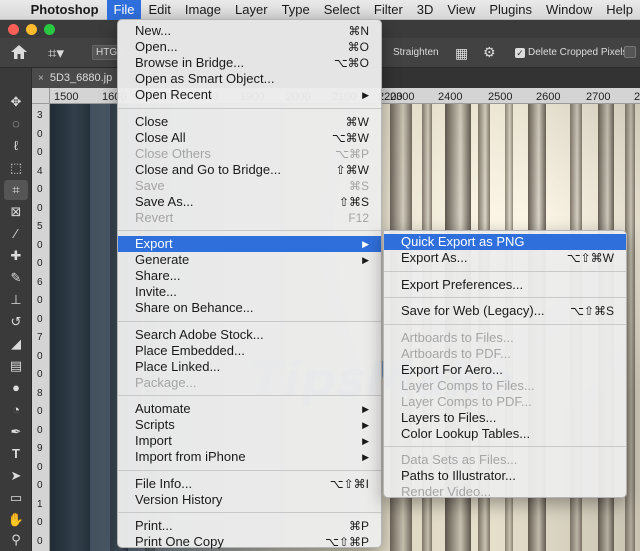  Describe the element at coordinates (159, 10) in the screenshot. I see `menu-edit: Edit` at that location.